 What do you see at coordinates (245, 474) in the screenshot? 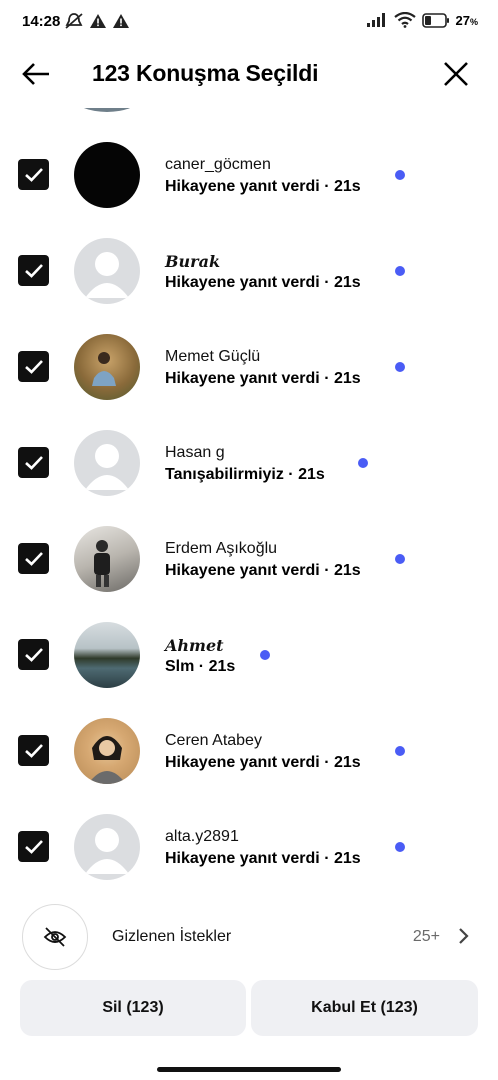
I see `conversation-preview: Tanışabilirmiyiz · 21s` at bounding box center [245, 474].